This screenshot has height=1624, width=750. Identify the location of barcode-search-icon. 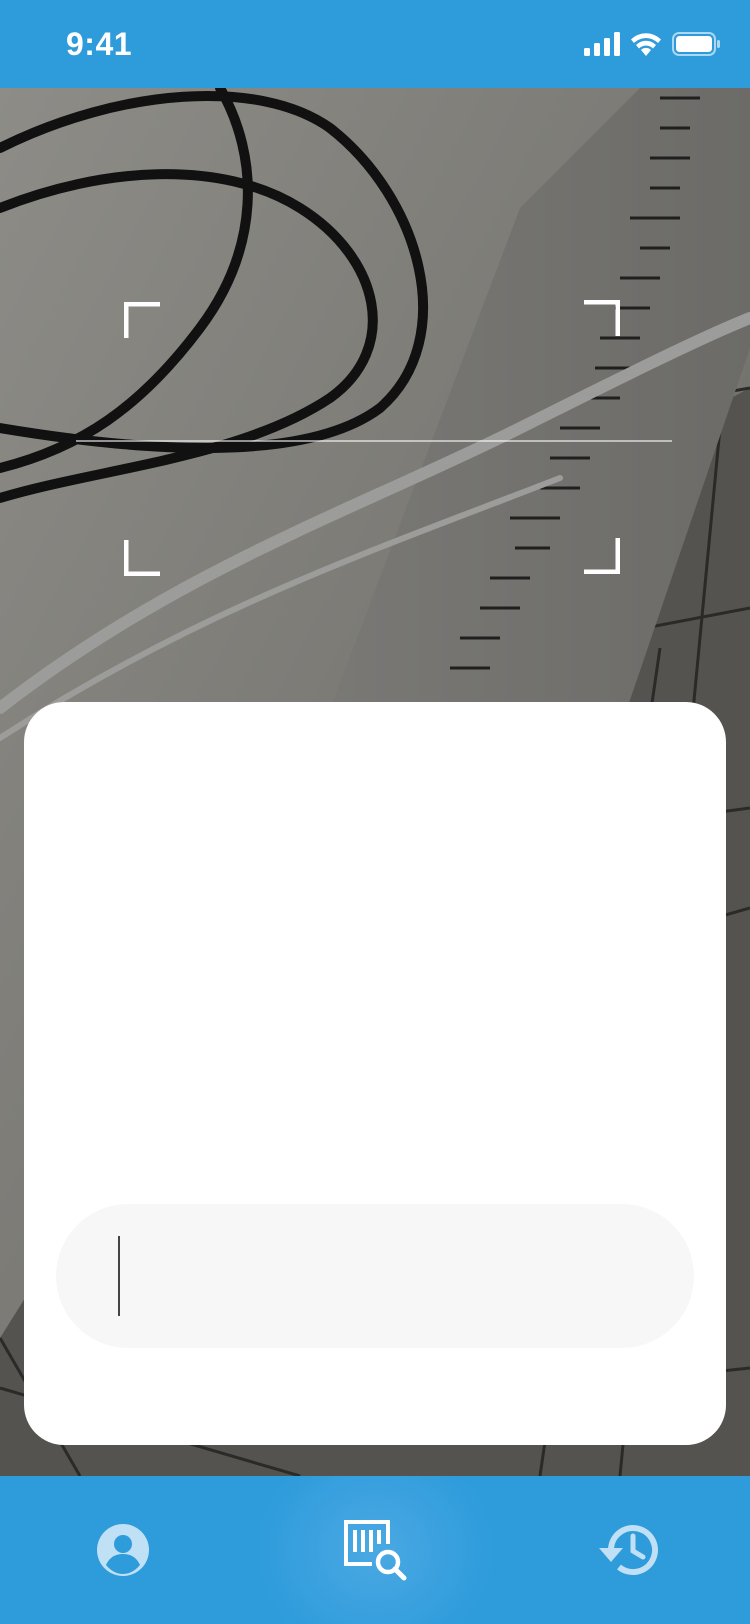
(375, 1550).